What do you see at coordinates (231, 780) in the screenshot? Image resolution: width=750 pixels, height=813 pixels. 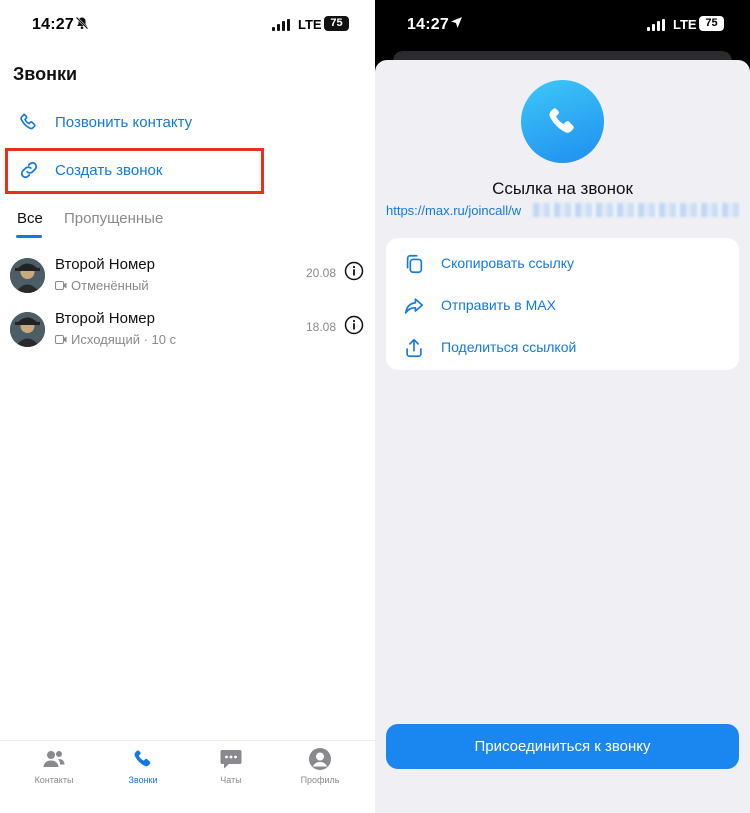 I see `nav-label: Чаты` at bounding box center [231, 780].